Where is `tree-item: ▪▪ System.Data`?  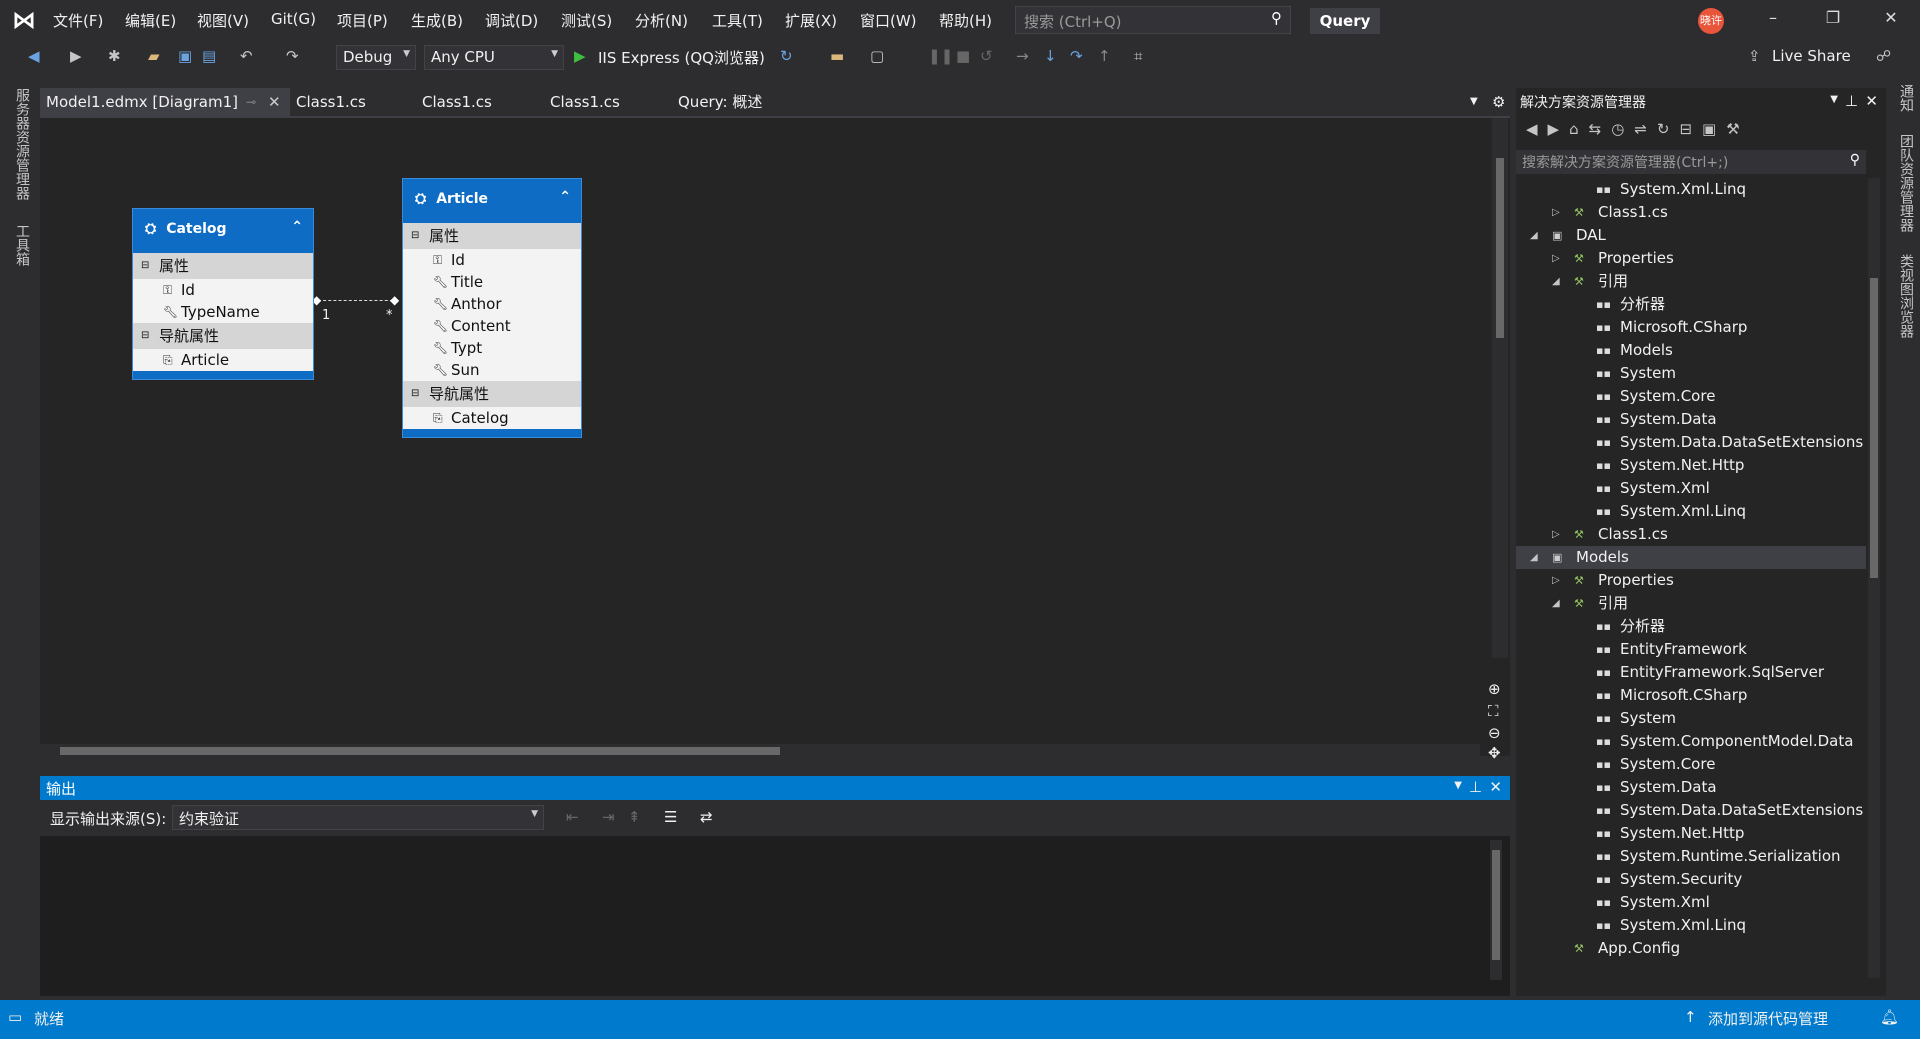
tree-item: ▪▪ System.Data is located at coordinates (1691, 787).